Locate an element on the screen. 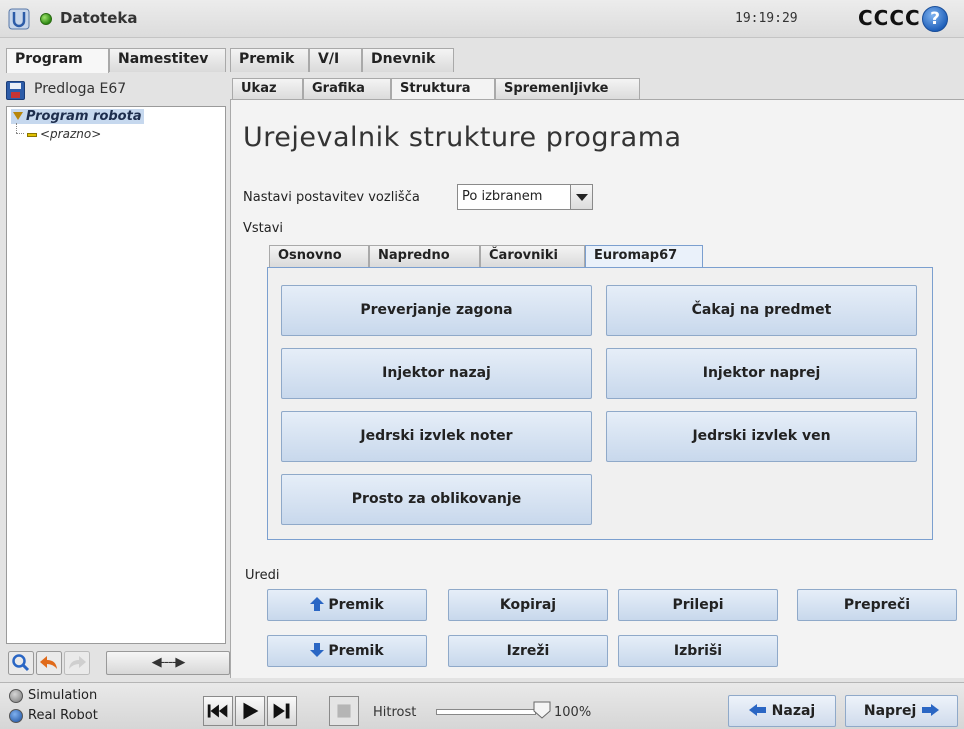 This screenshot has width=964, height=729. speed-slider-track is located at coordinates (486, 712).